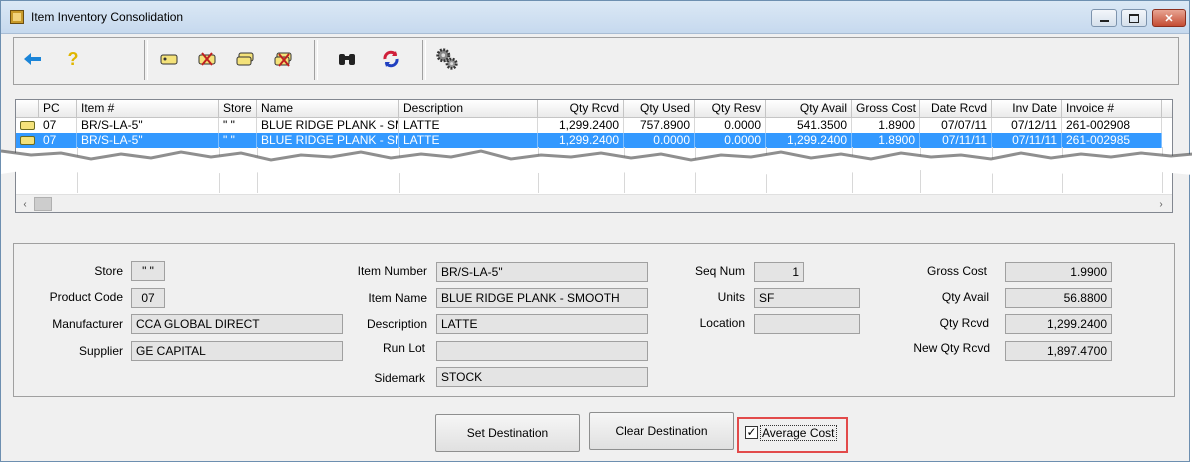 The height and width of the screenshot is (464, 1192). I want to click on item-name-field: BLUE RIDGE PLANK - SMOOTH, so click(542, 298).